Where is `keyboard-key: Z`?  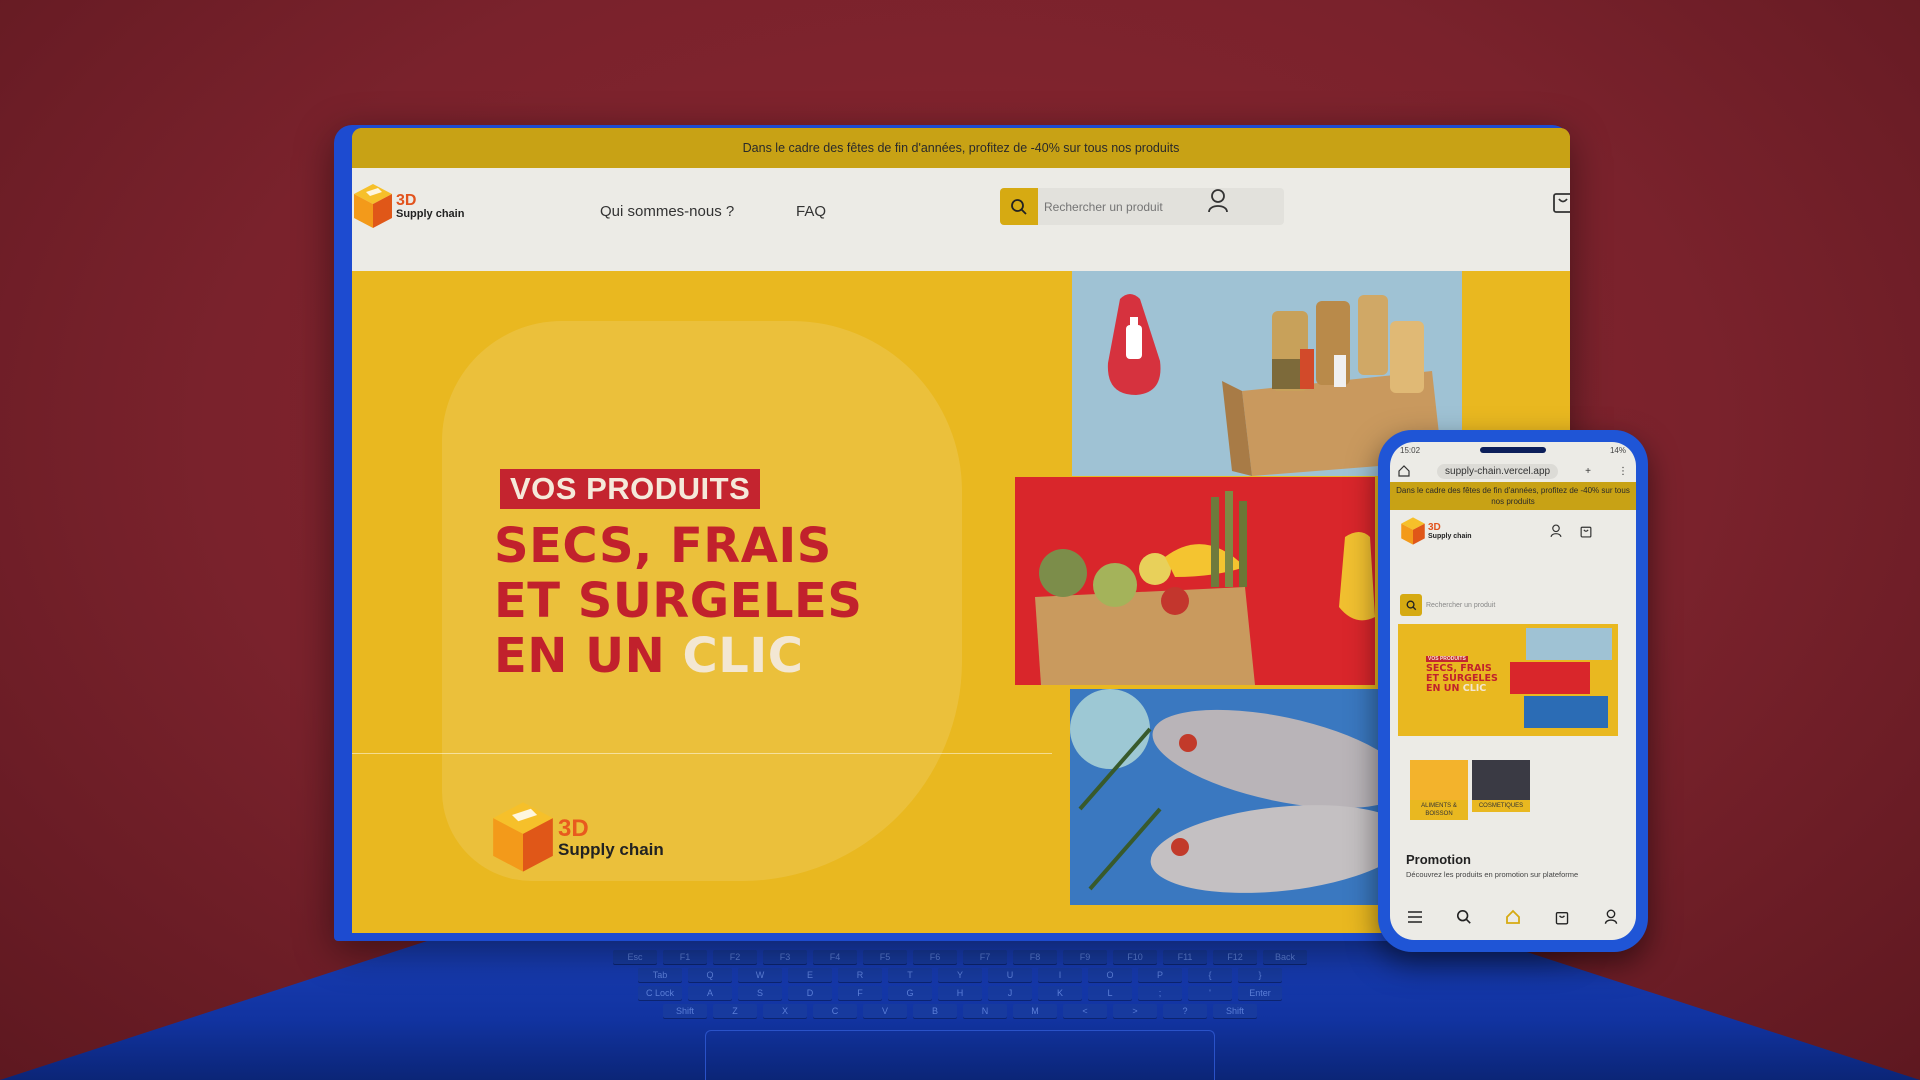 keyboard-key: Z is located at coordinates (735, 1011).